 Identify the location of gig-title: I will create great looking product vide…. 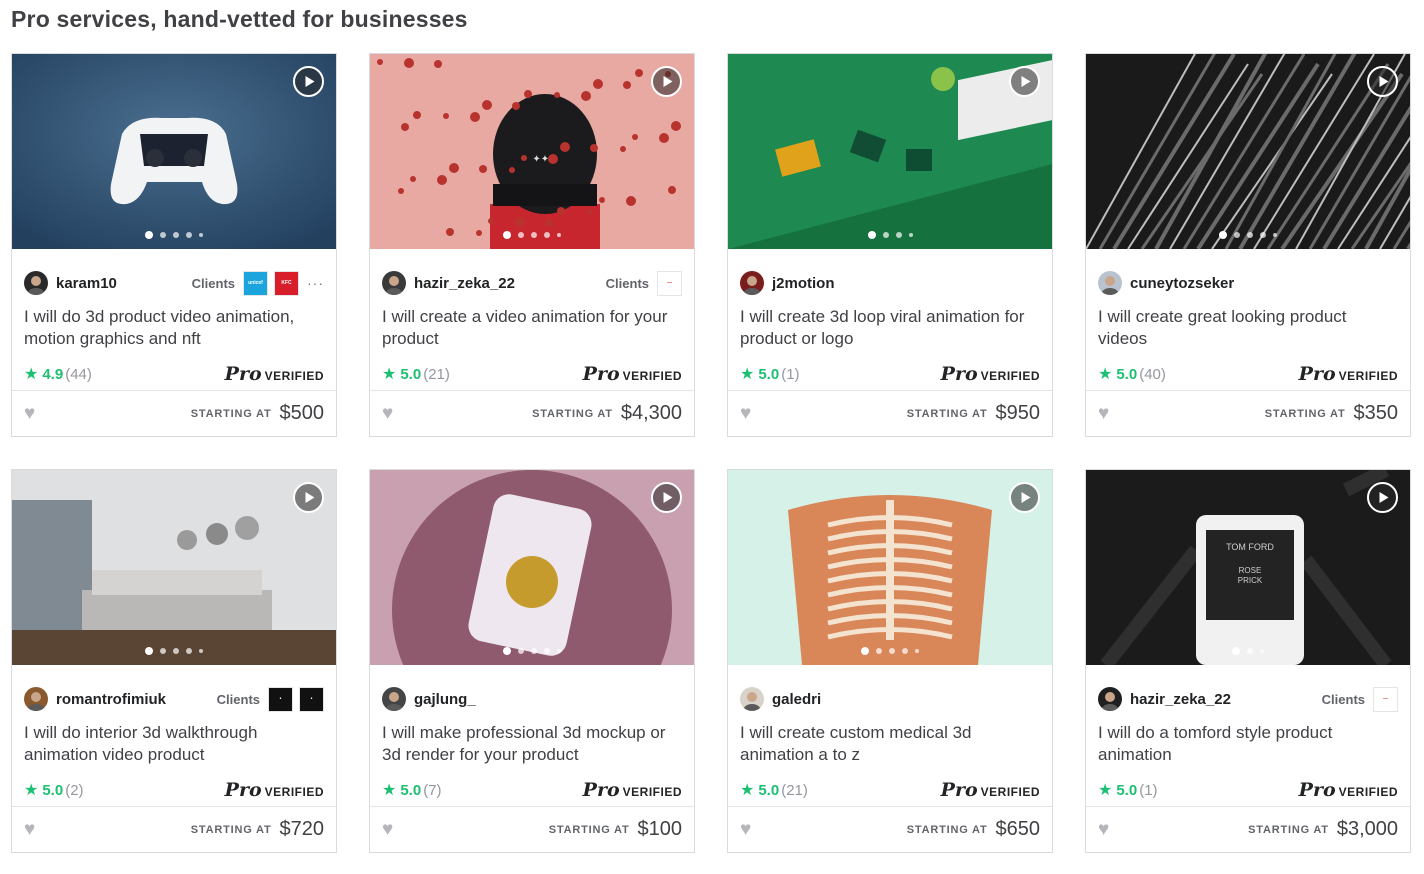
(1247, 328).